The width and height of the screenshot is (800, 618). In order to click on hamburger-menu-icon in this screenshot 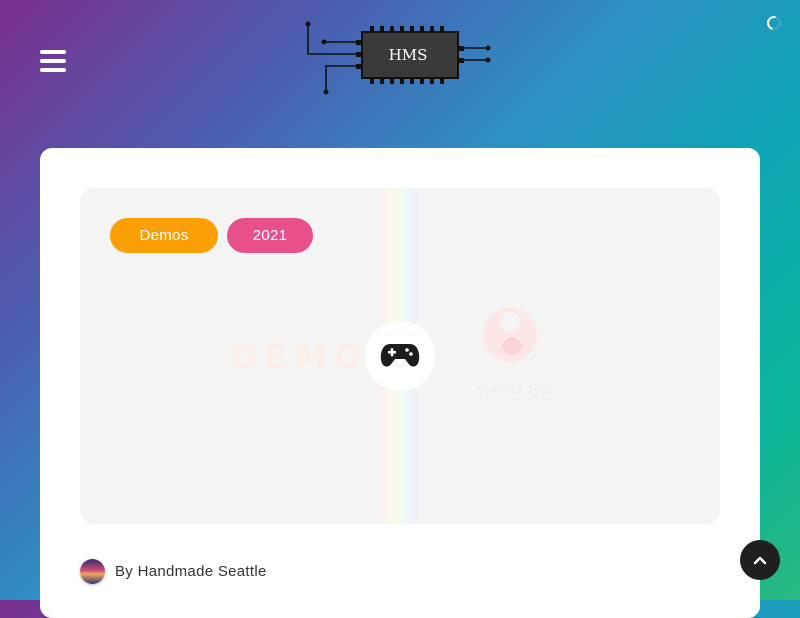, I will do `click(53, 52)`.